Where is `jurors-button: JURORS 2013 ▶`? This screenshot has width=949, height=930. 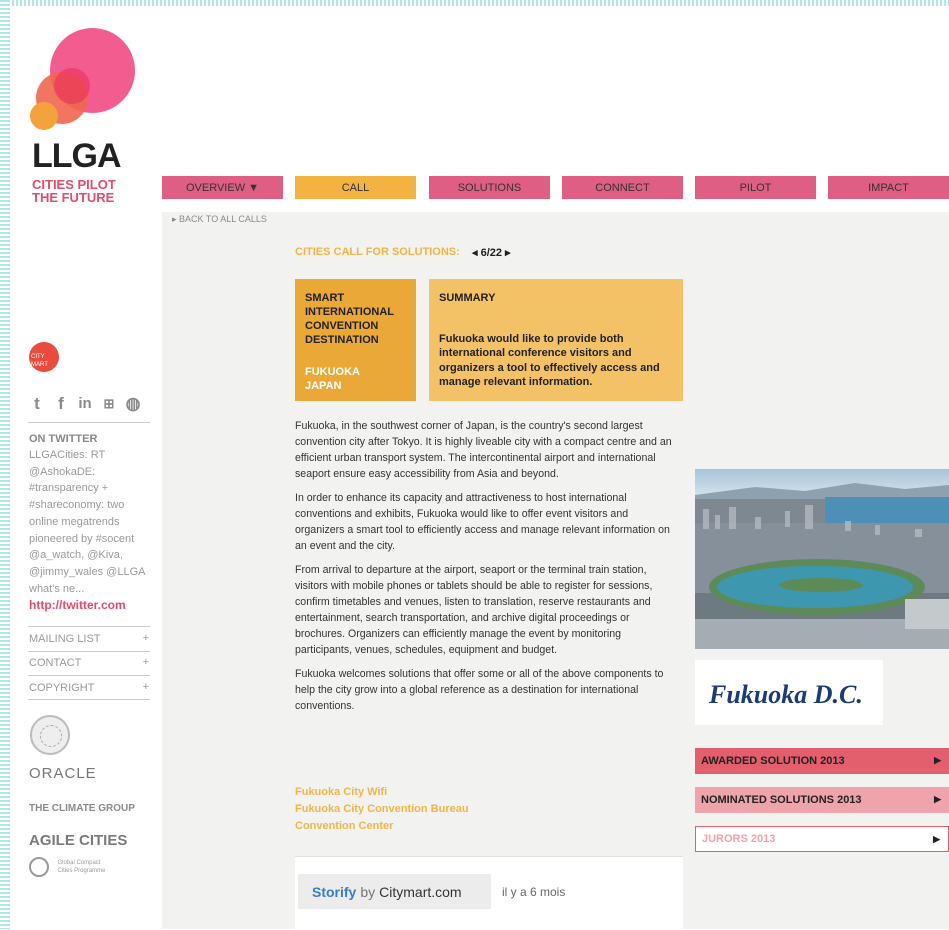
jurors-button: JURORS 2013 ▶ is located at coordinates (822, 839).